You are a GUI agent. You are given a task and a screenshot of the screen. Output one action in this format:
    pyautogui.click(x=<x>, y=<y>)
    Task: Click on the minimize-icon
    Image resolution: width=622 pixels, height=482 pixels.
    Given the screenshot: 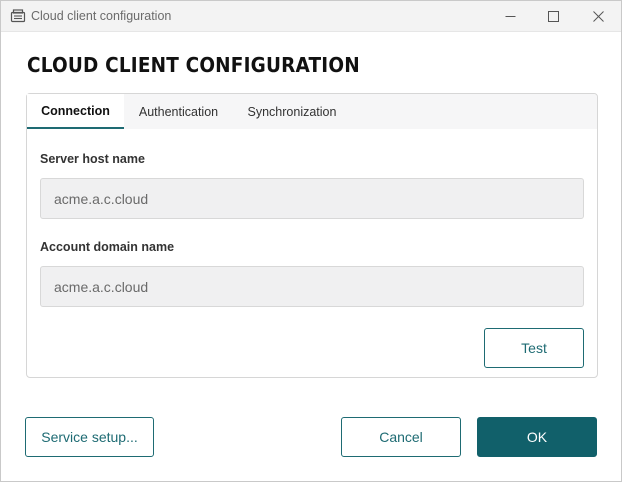 What is the action you would take?
    pyautogui.click(x=510, y=16)
    